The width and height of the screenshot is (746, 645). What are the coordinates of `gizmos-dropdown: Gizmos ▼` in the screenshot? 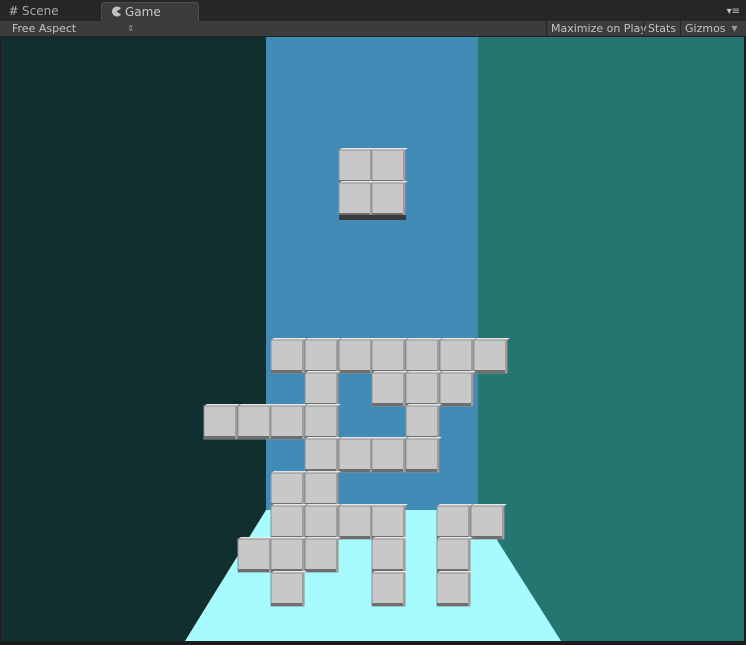 It's located at (710, 28).